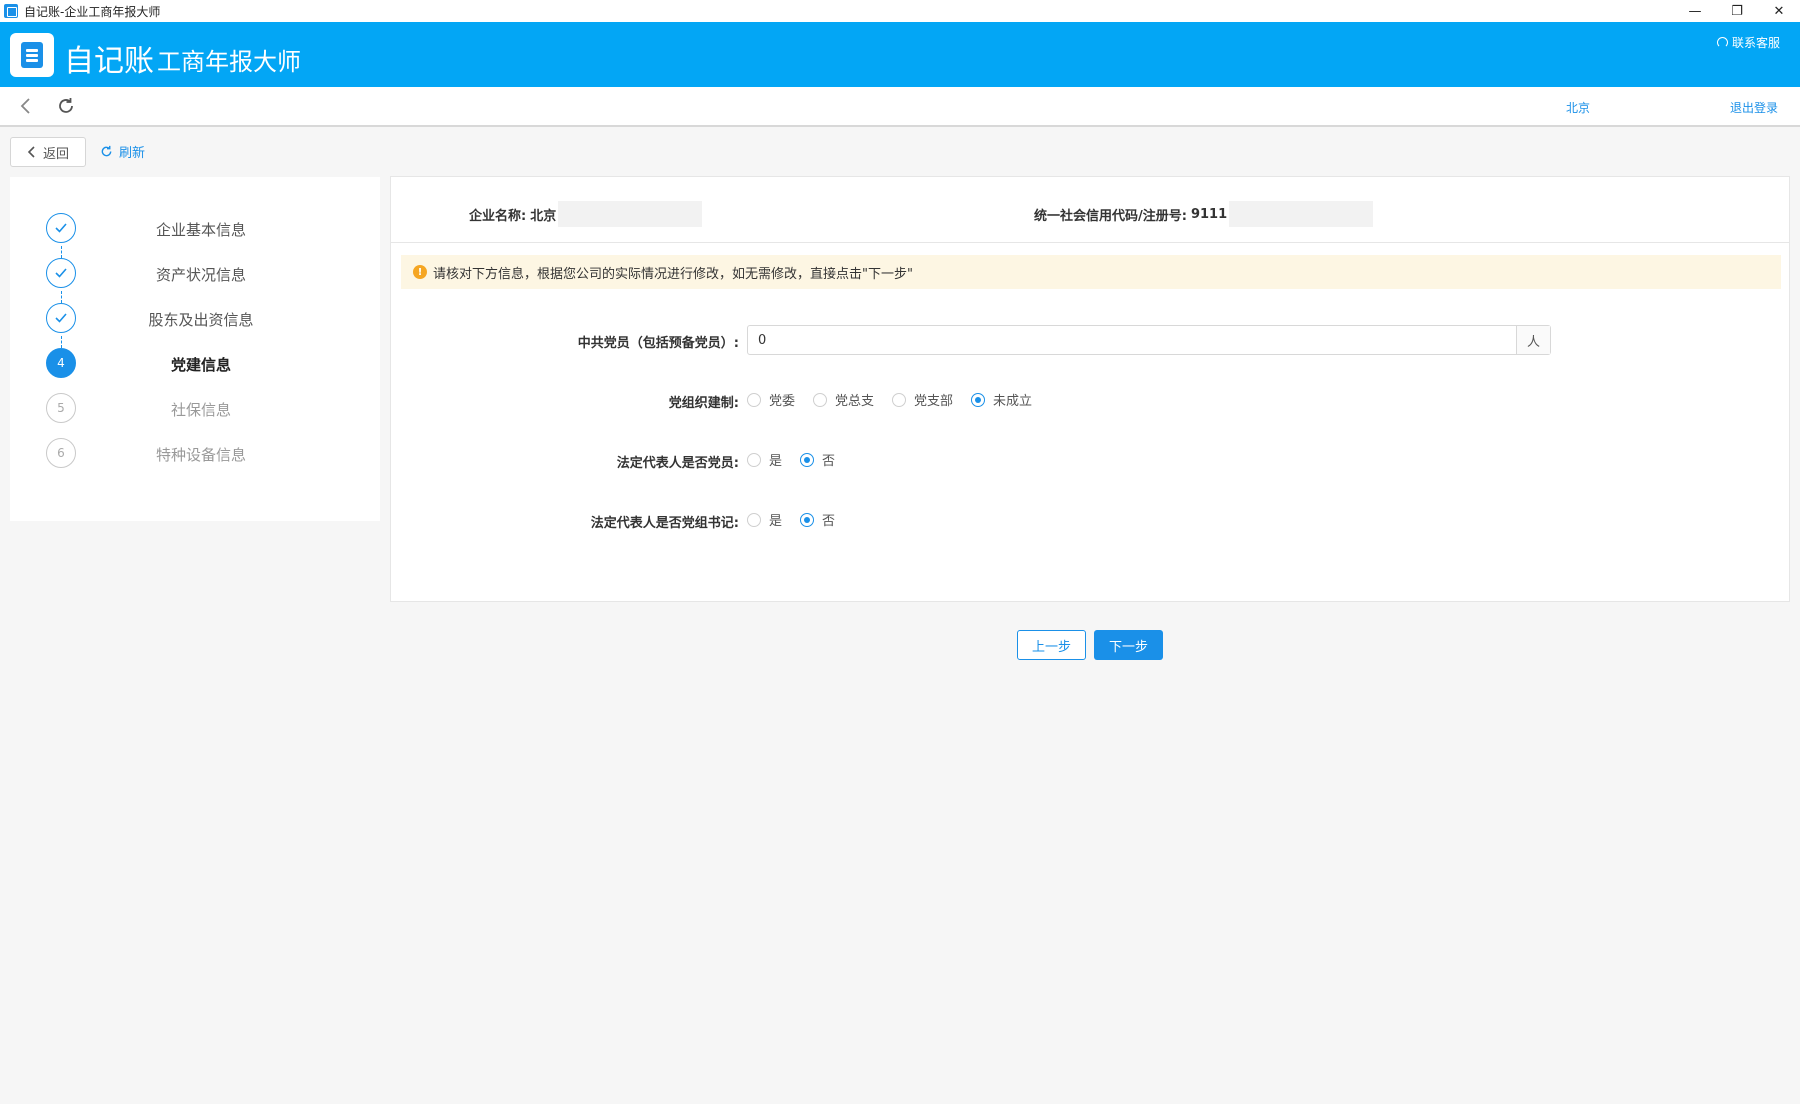 The image size is (1800, 1104). What do you see at coordinates (1013, 401) in the screenshot?
I see `radio-label: 未成立` at bounding box center [1013, 401].